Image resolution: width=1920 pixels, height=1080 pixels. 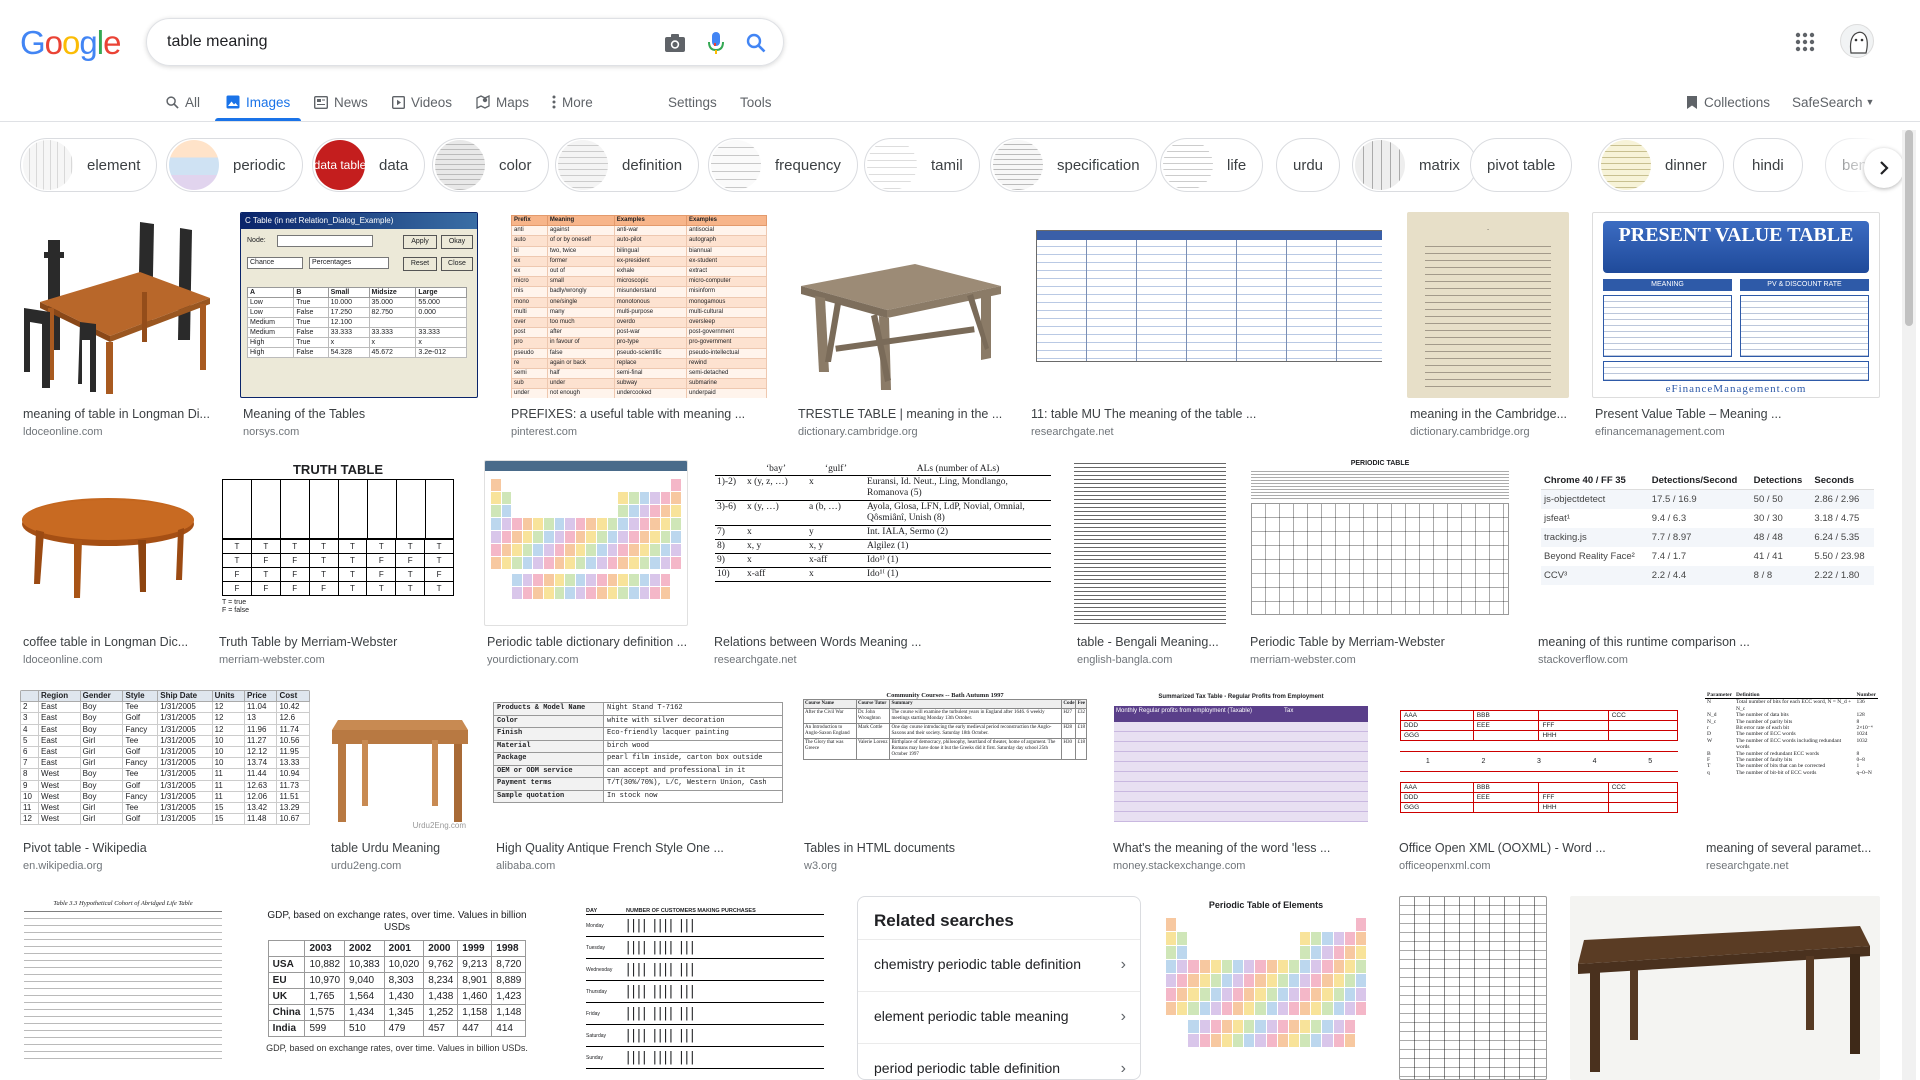 What do you see at coordinates (1414, 165) in the screenshot?
I see `chip-matrix: matrix` at bounding box center [1414, 165].